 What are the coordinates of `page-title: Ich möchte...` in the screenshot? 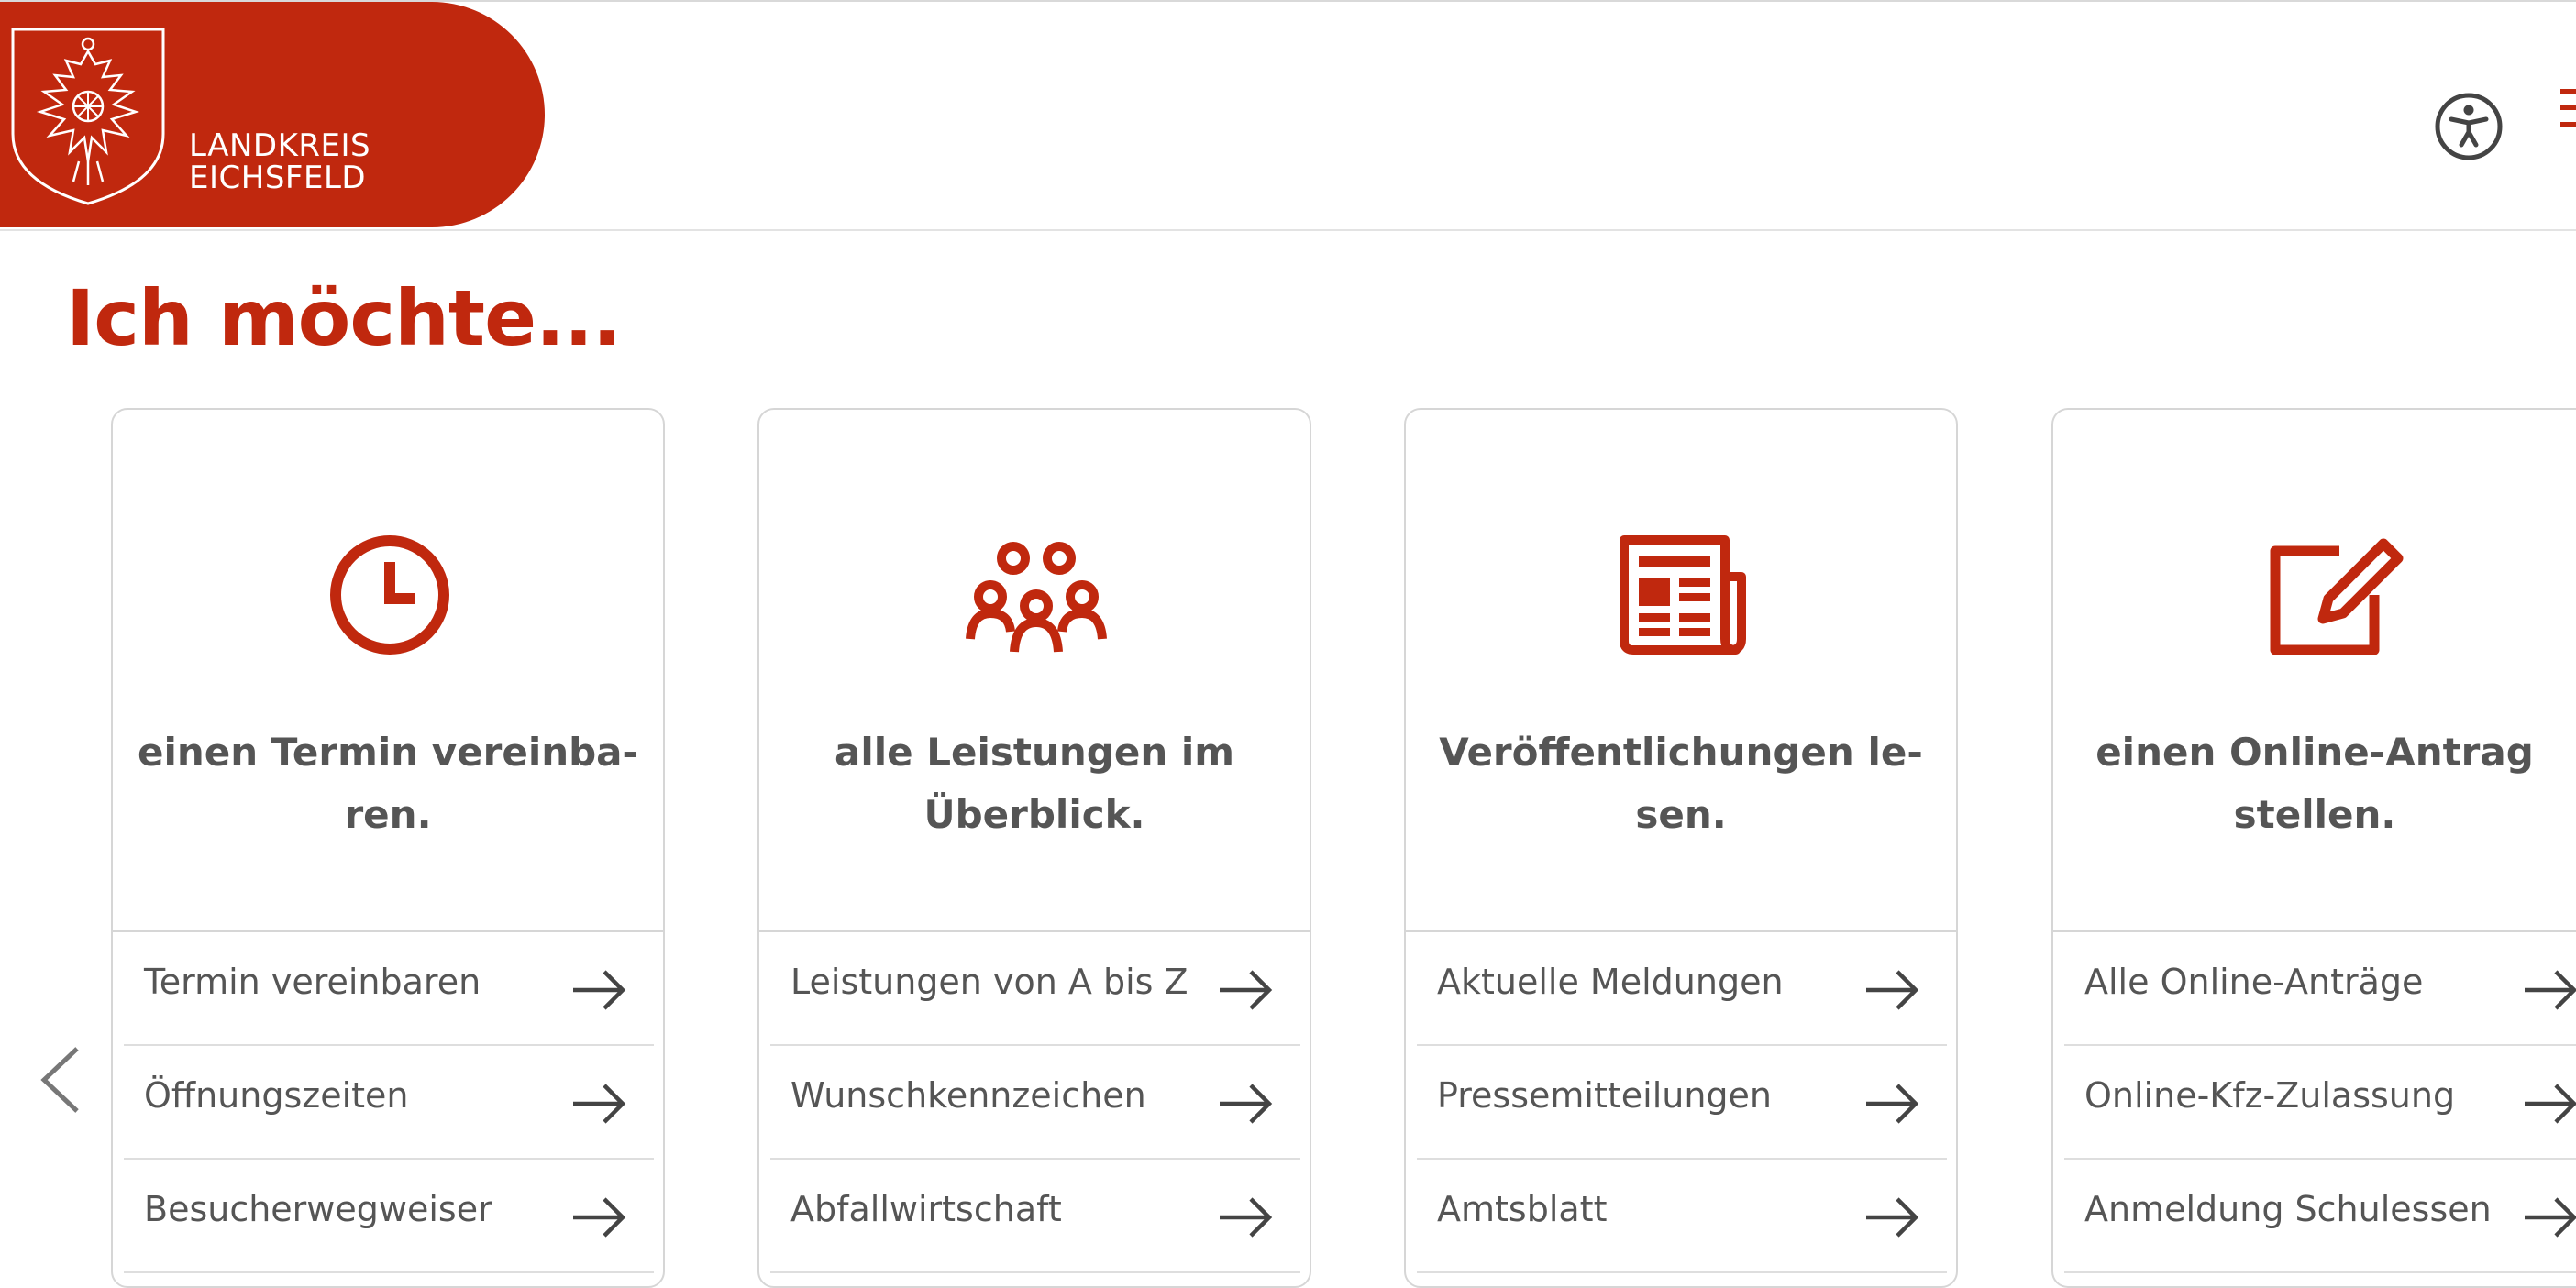 It's located at (344, 318).